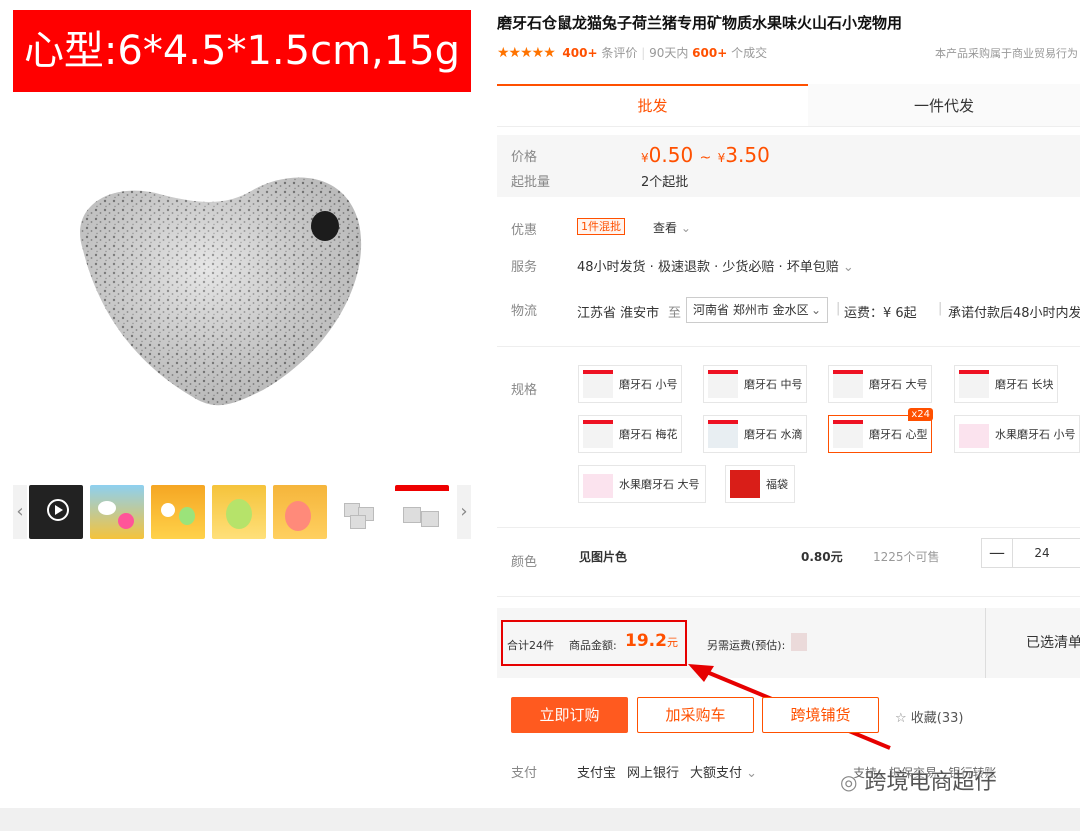  I want to click on sales-count: 600+, so click(710, 53).